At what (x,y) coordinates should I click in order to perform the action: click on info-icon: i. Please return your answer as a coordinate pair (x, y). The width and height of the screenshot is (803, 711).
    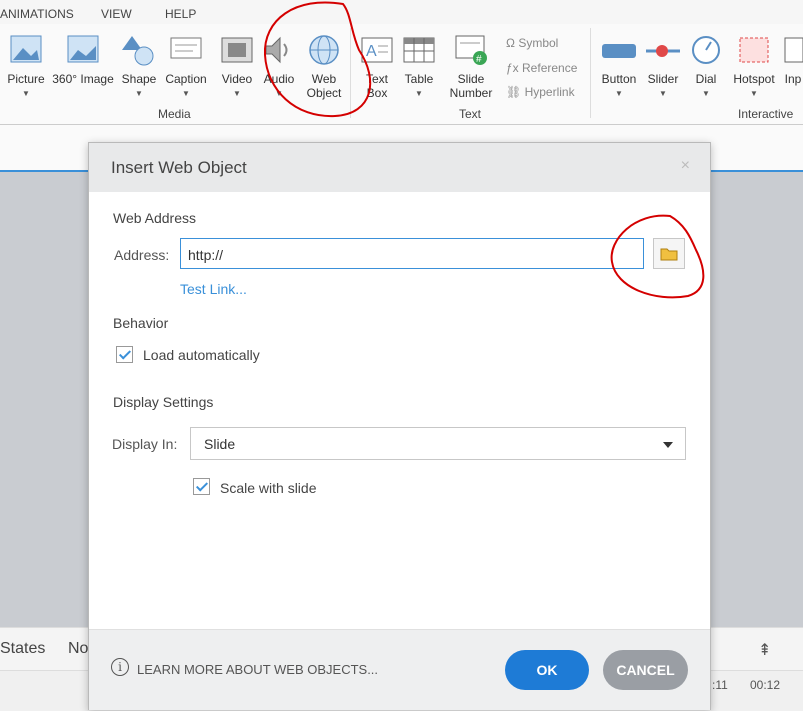
    Looking at the image, I should click on (120, 667).